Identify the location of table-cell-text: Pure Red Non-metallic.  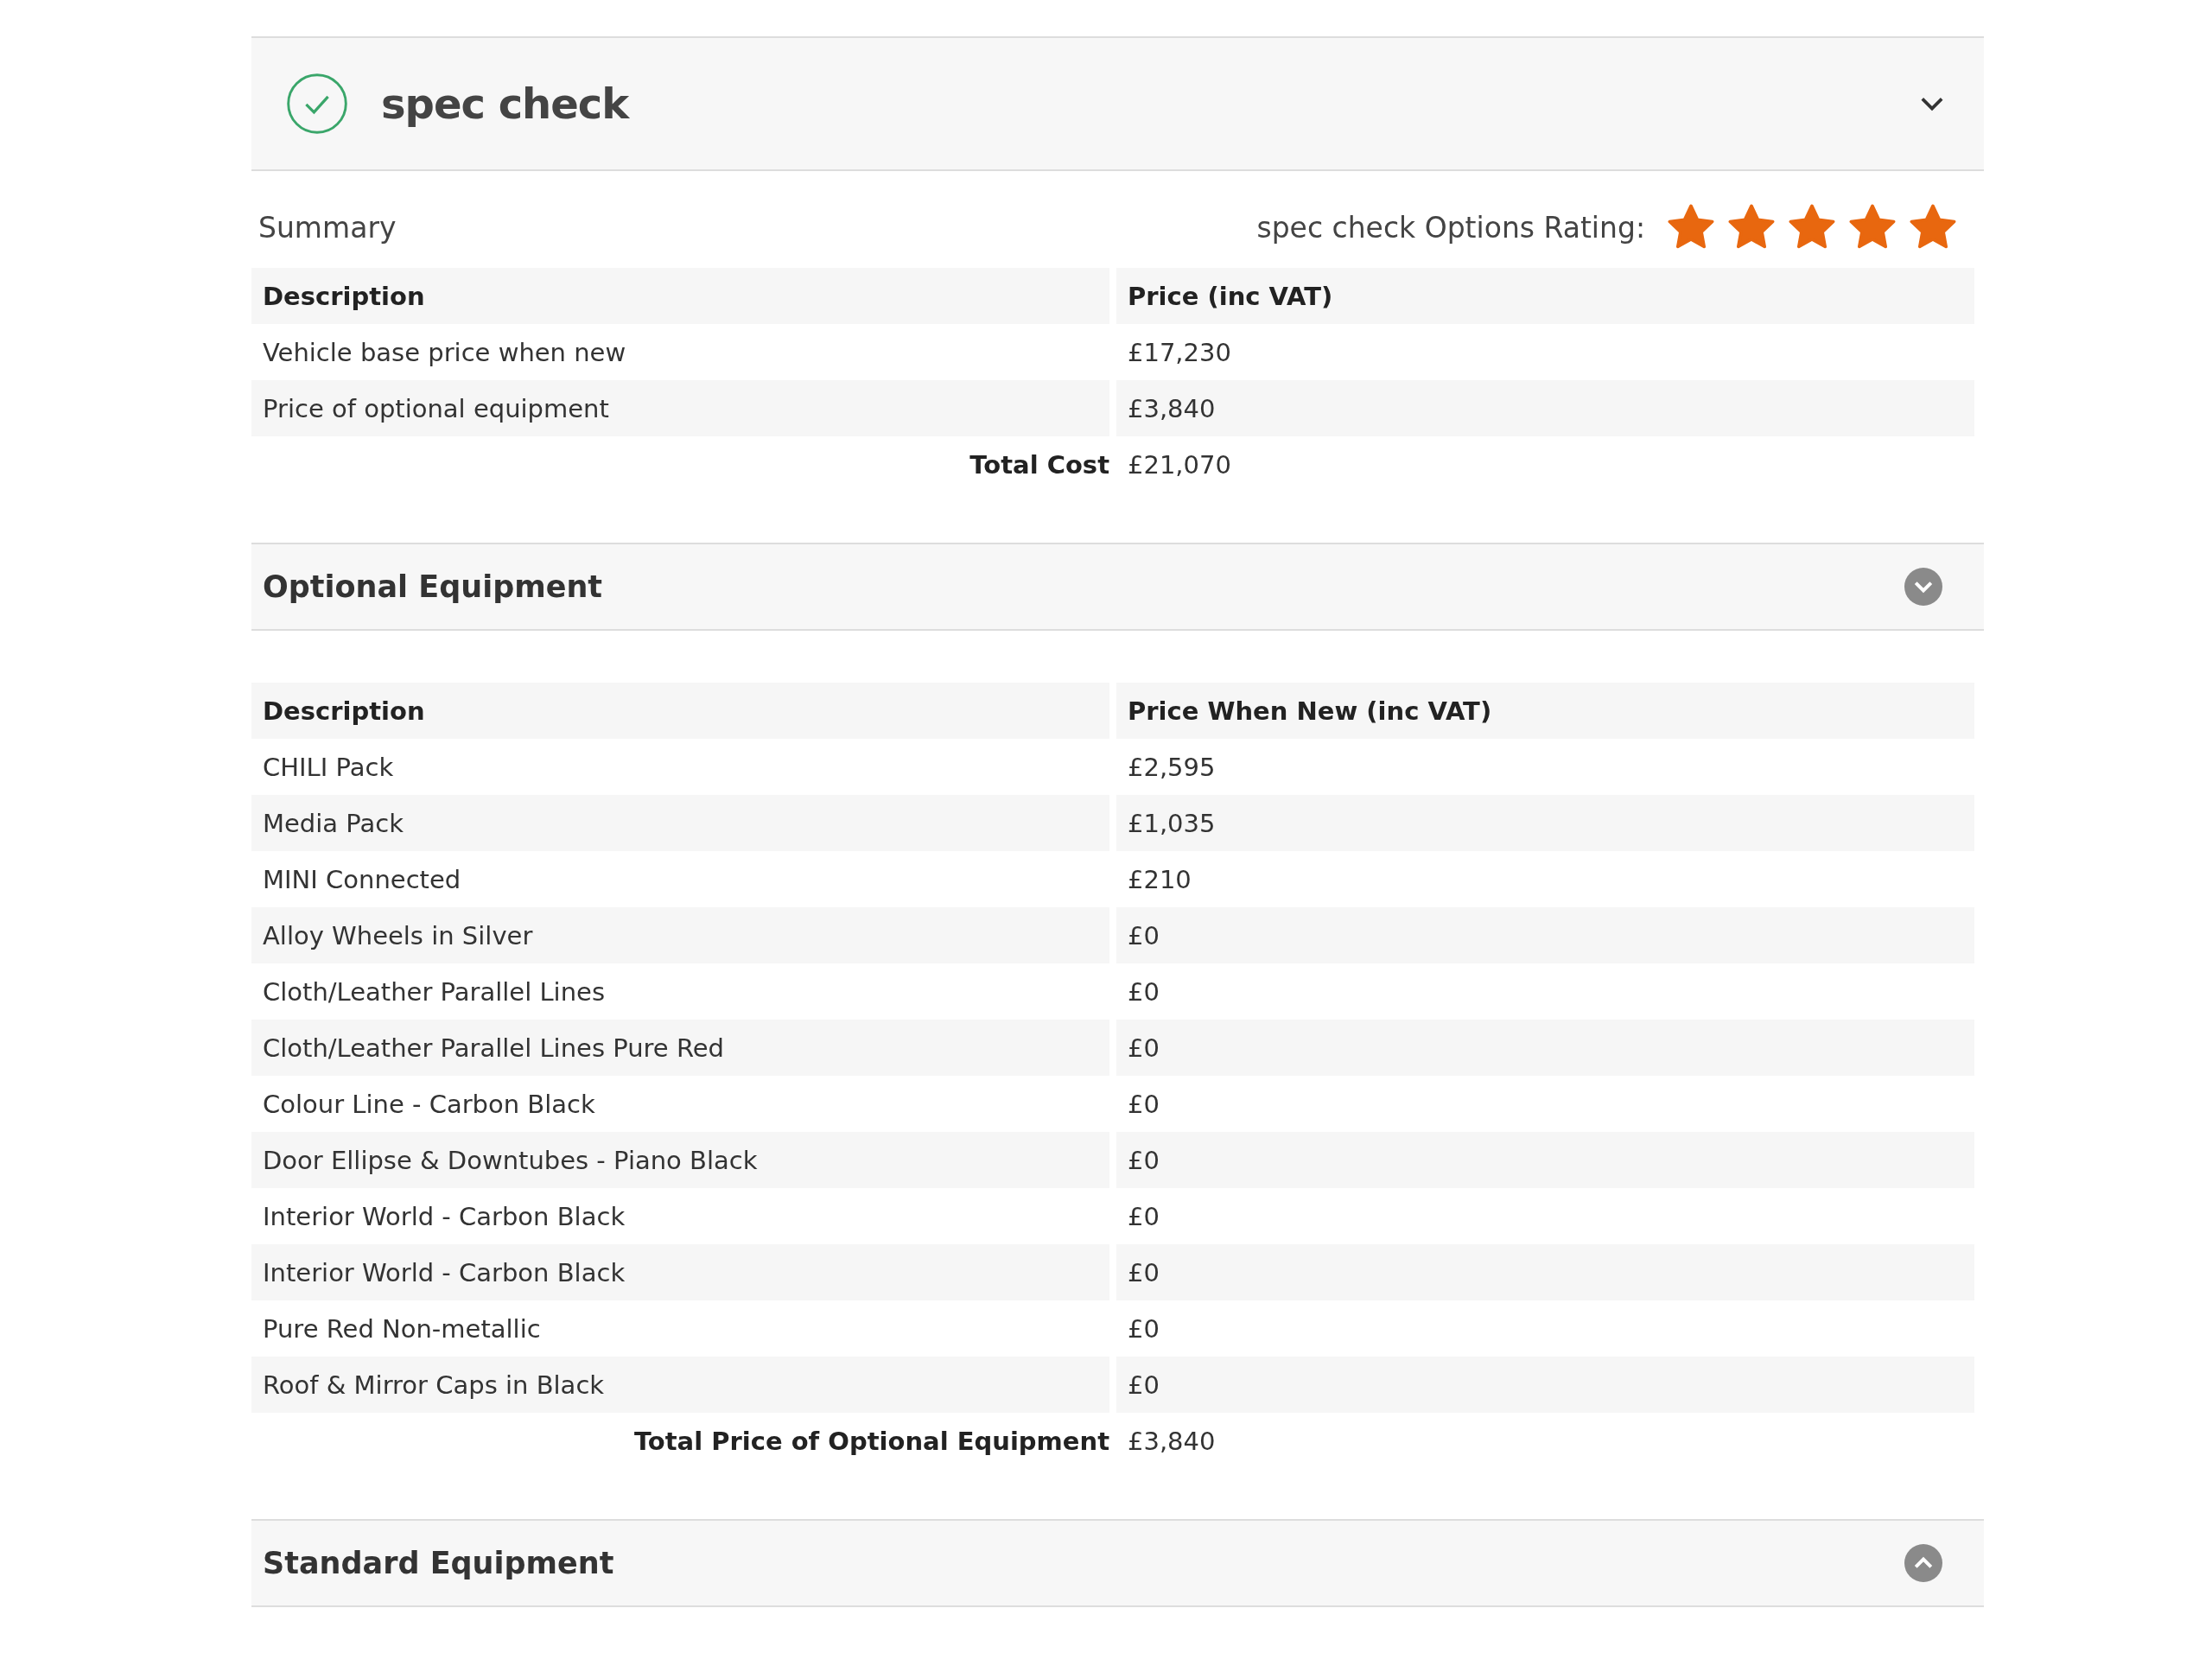
(402, 1329).